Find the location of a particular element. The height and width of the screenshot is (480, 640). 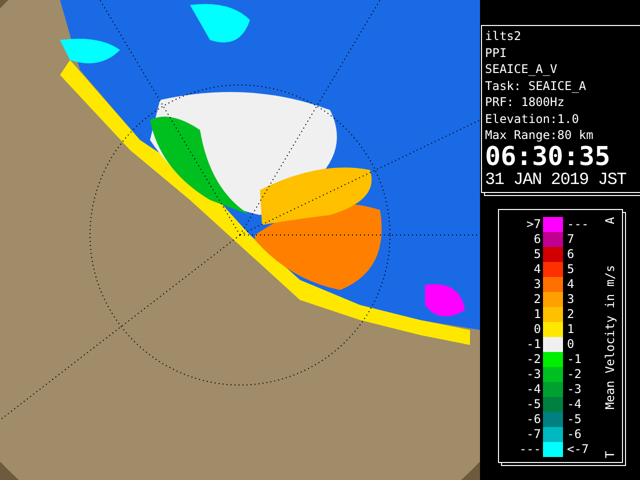

date-text: 31 JAN 2019 JST is located at coordinates (556, 180).